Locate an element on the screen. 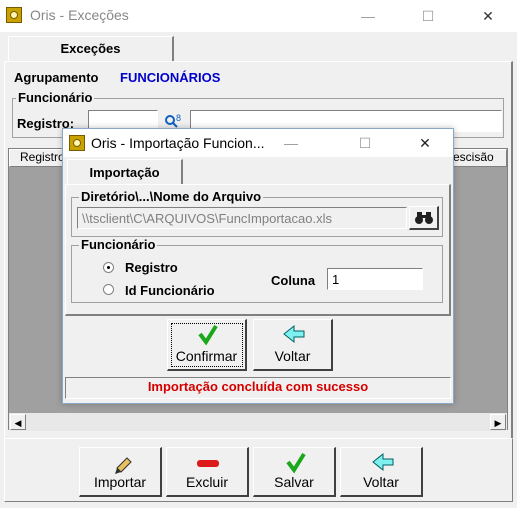 The image size is (517, 508). radio-id-funcionario-label: Id Funcionário is located at coordinates (170, 290).